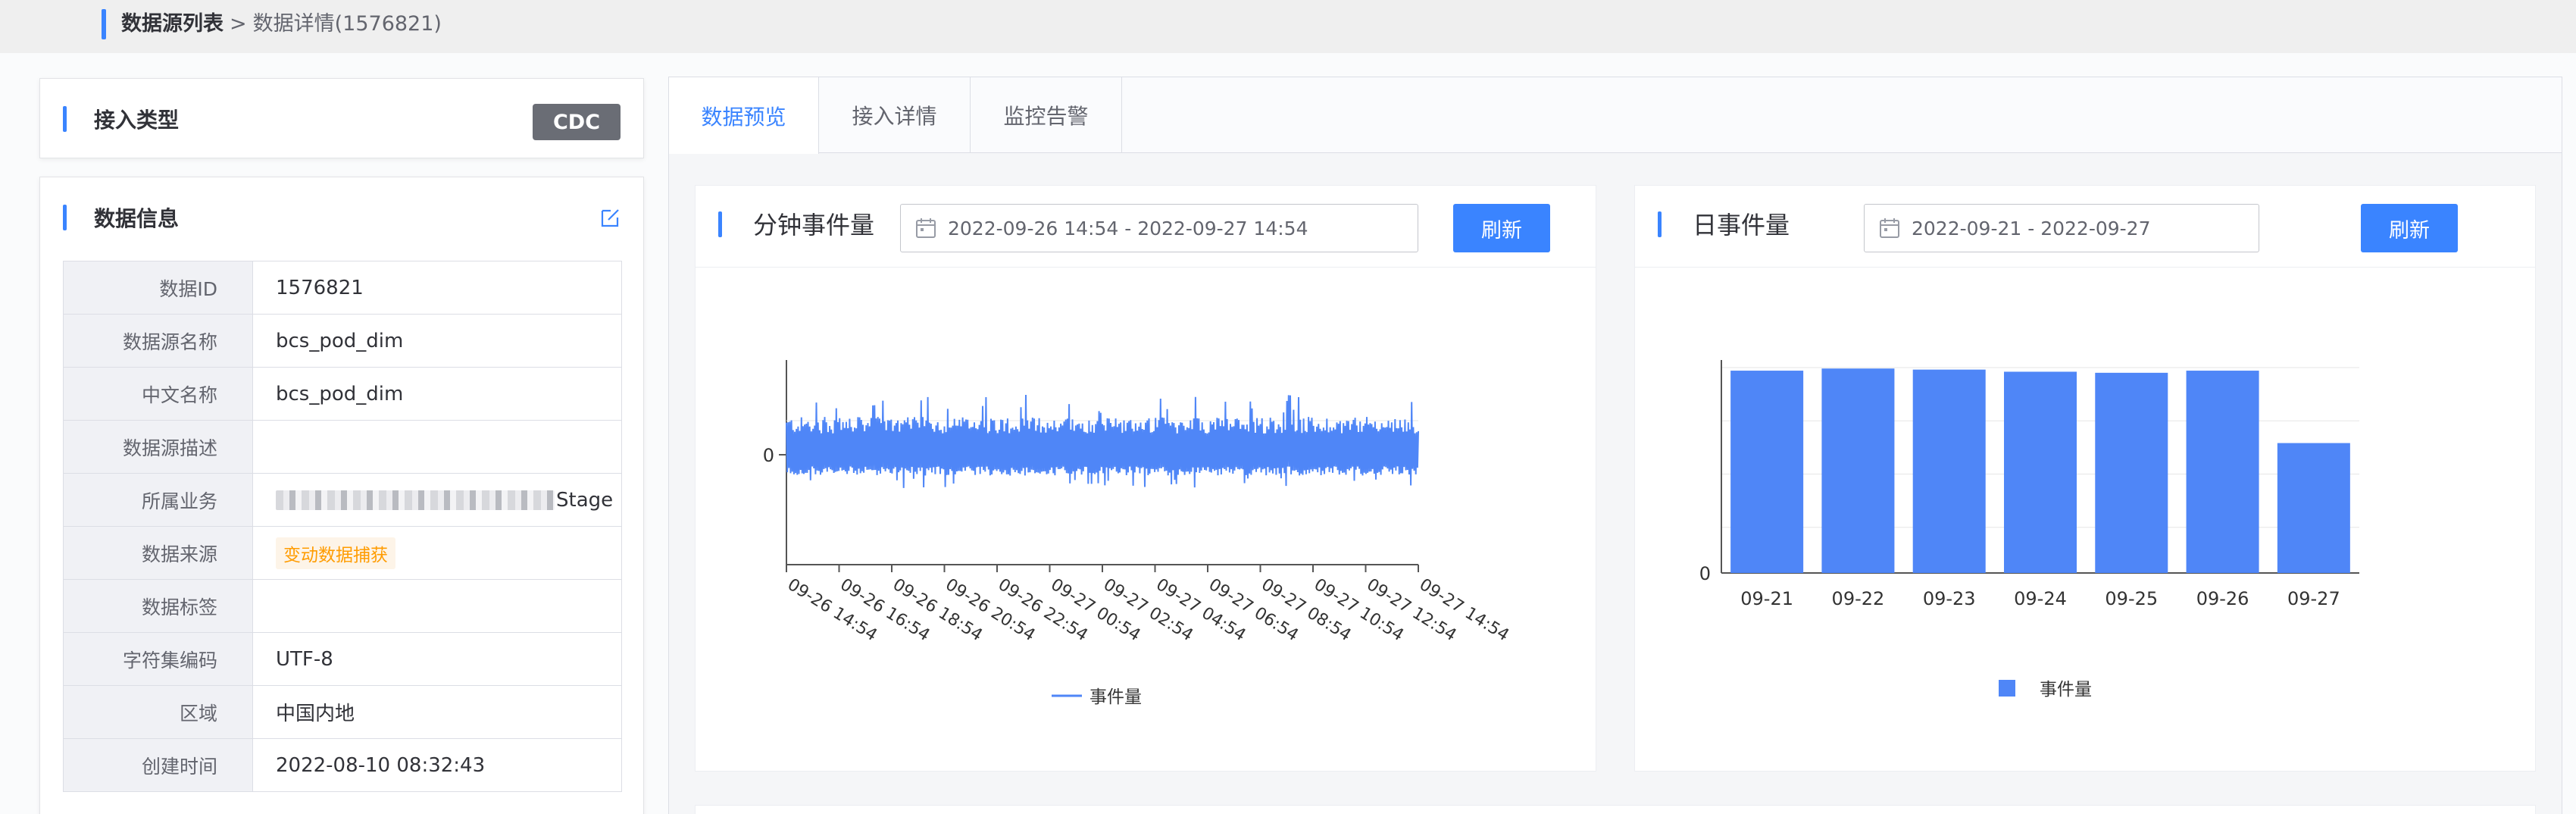 The image size is (2576, 814). Describe the element at coordinates (437, 288) in the screenshot. I see `info-value: 1576821` at that location.